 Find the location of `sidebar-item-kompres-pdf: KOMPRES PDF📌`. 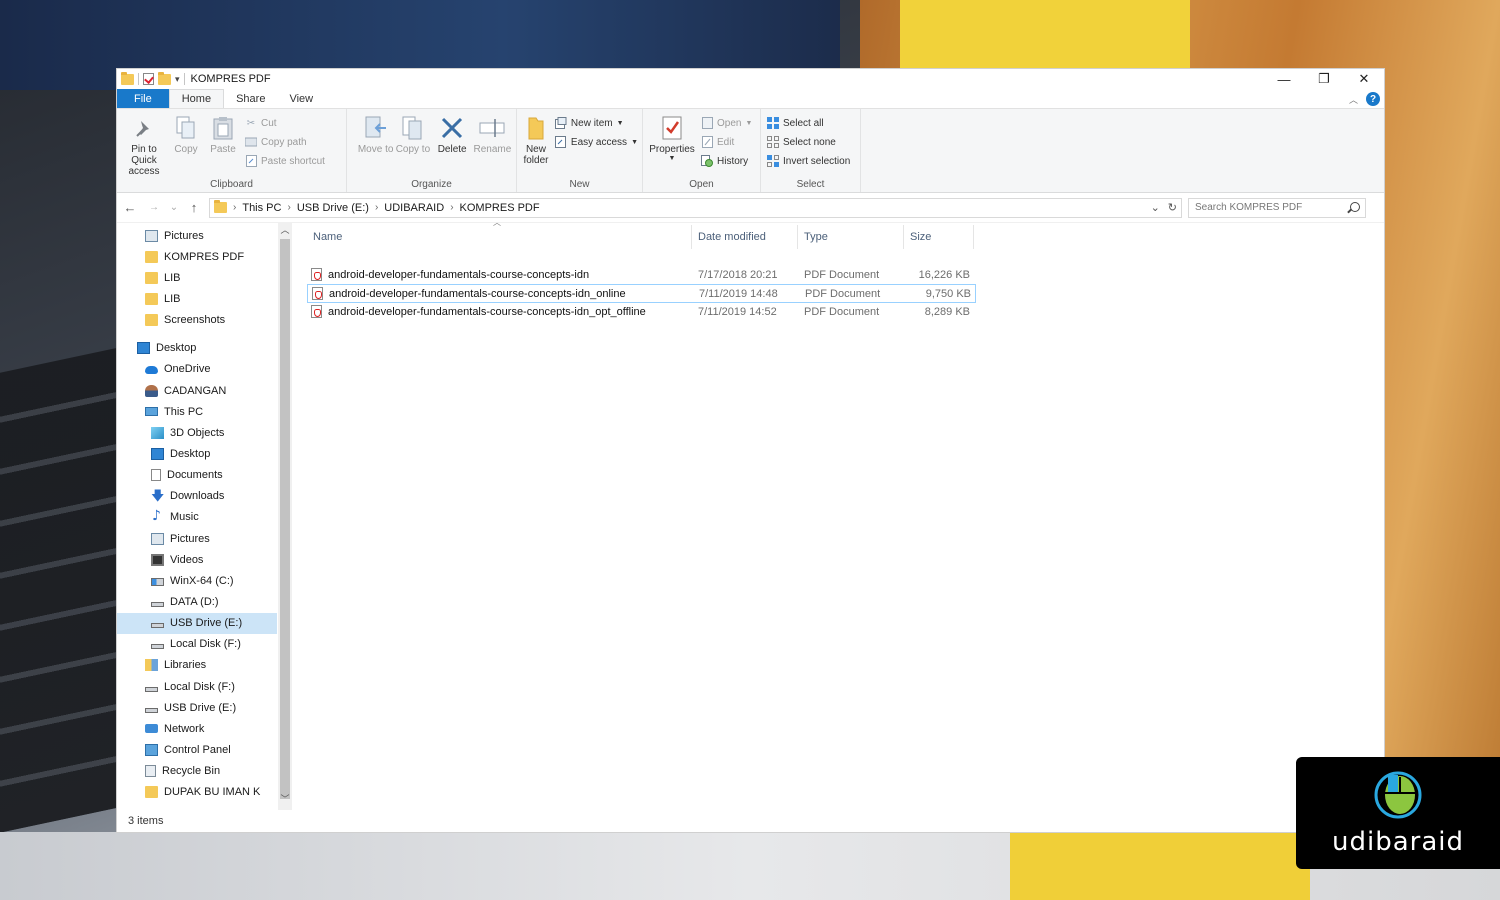

sidebar-item-kompres-pdf: KOMPRES PDF📌 is located at coordinates (205, 256).